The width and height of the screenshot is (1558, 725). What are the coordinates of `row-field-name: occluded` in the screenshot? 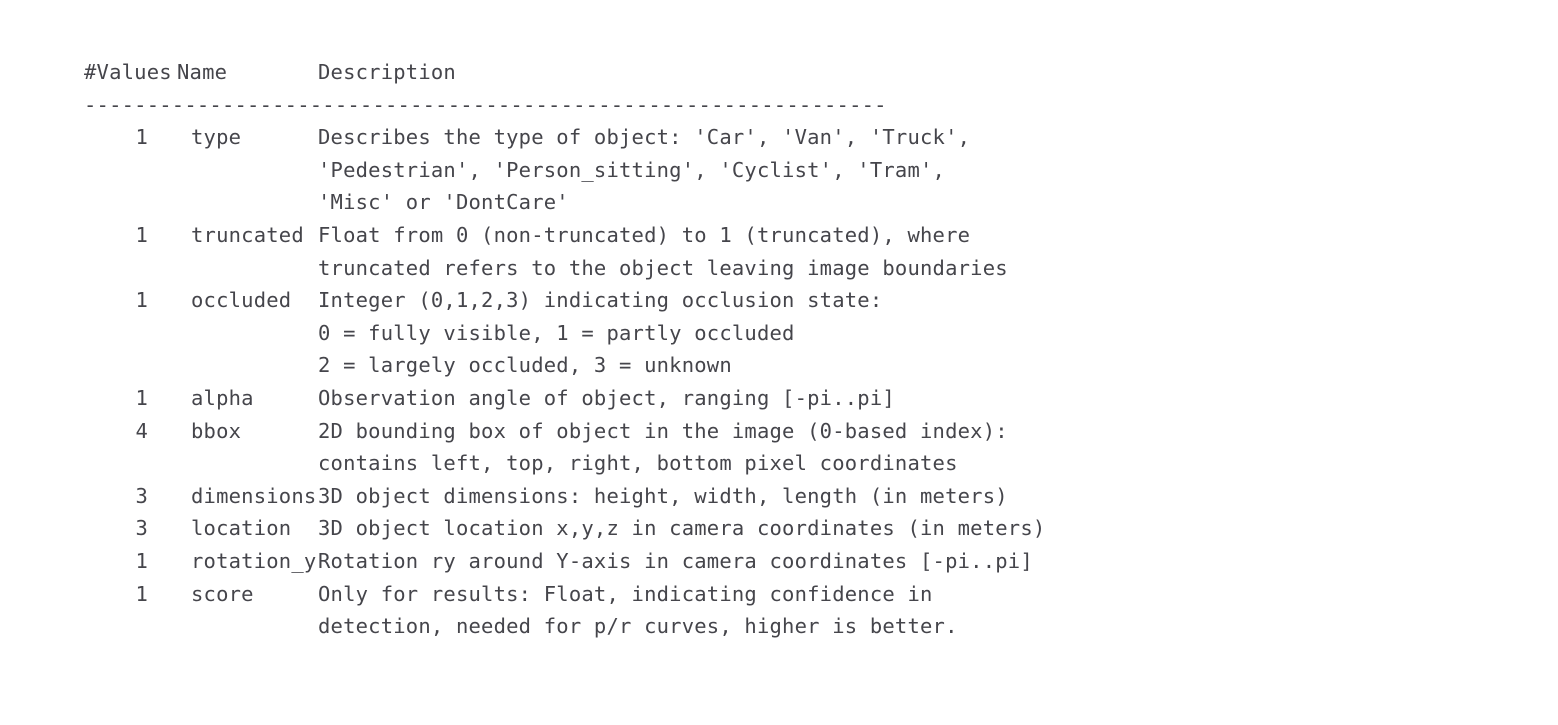 It's located at (241, 300).